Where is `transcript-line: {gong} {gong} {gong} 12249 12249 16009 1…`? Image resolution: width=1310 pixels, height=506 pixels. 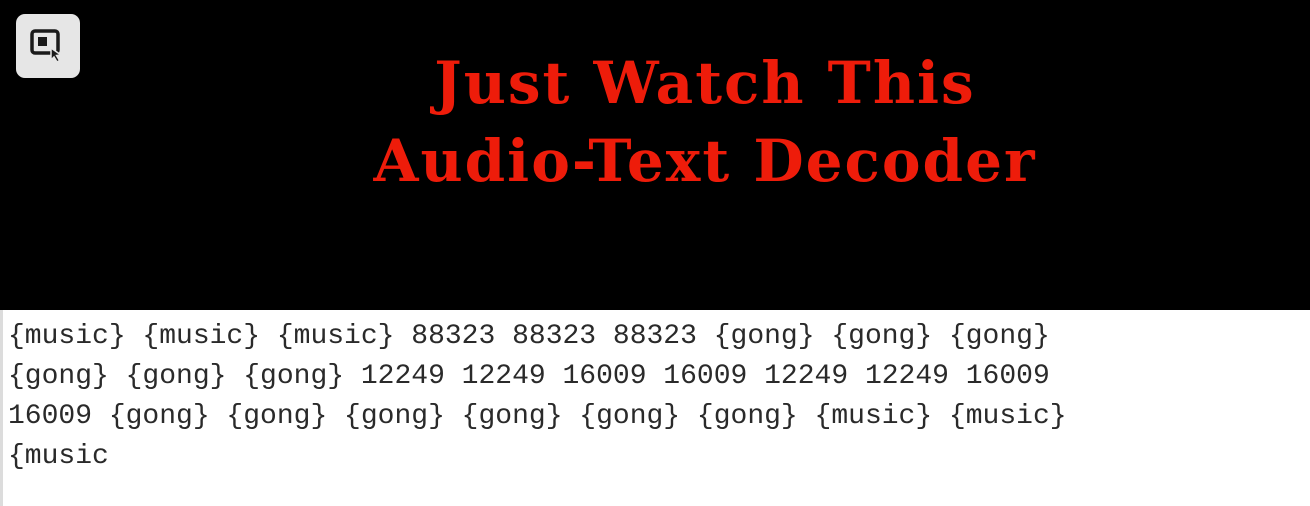 transcript-line: {gong} {gong} {gong} 12249 12249 16009 1… is located at coordinates (529, 376).